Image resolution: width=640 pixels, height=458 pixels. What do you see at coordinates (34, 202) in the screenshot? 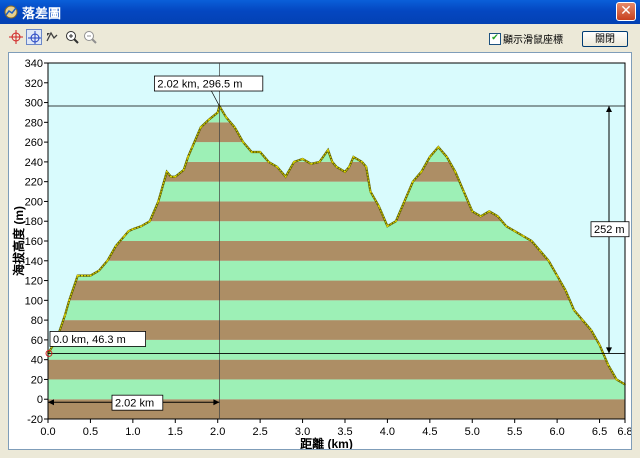
I see `y-tick-label: 200` at bounding box center [34, 202].